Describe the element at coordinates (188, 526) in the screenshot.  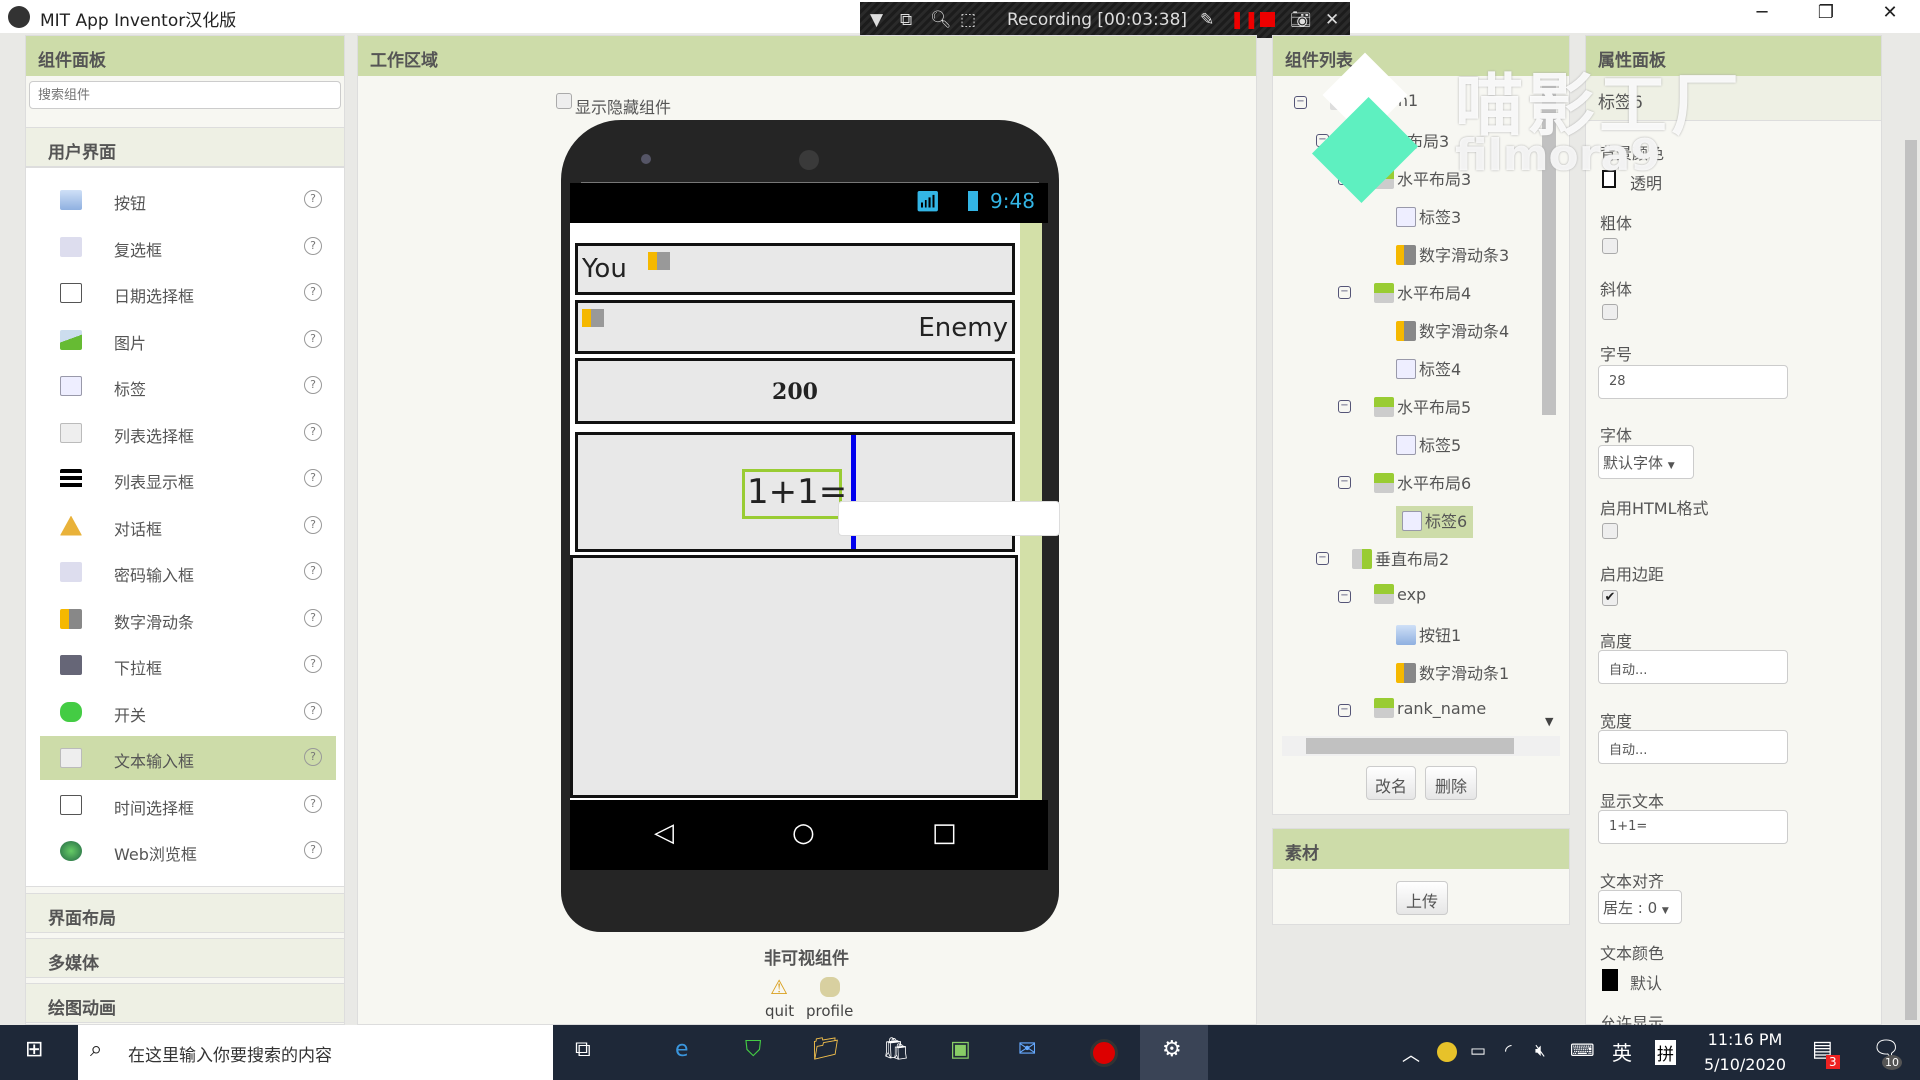
I see `palette-item: 对话框?` at that location.